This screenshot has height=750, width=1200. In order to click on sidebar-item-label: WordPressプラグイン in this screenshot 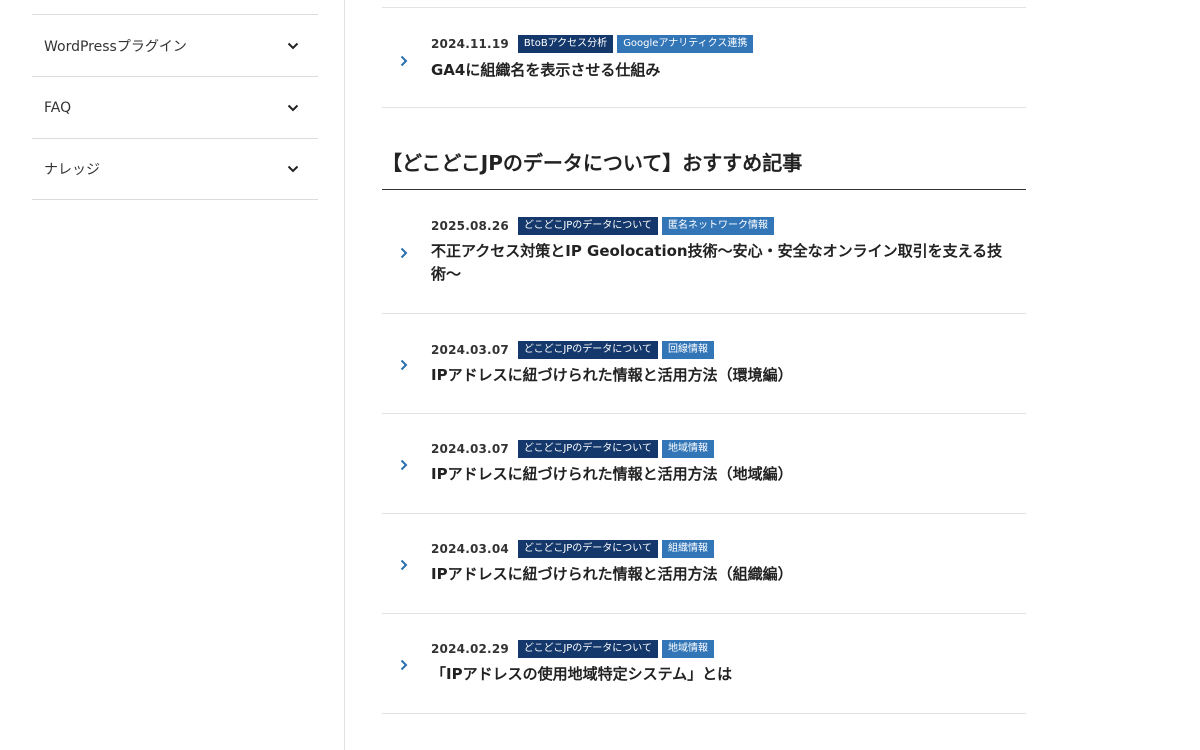, I will do `click(115, 46)`.